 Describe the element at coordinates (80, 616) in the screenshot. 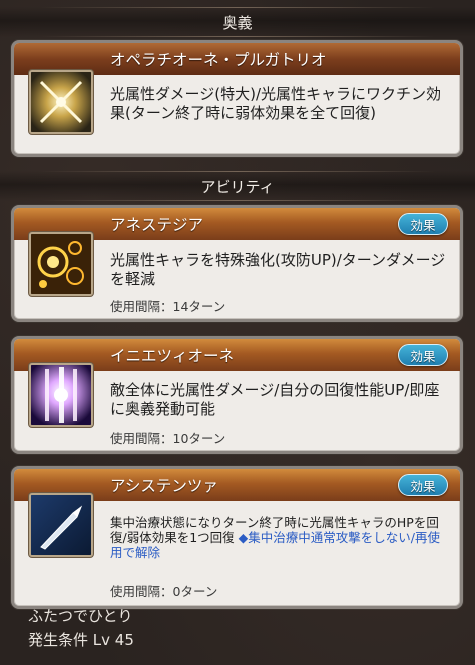

I see `support-ability-name: ふたつでひとり` at that location.